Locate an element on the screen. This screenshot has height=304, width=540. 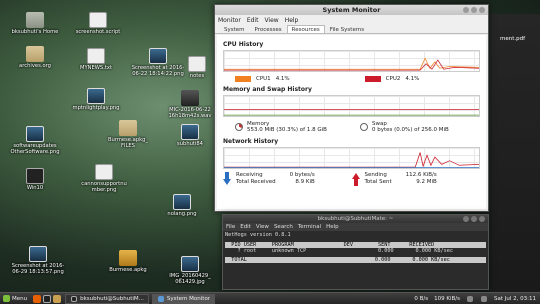
cpu-legend: CPU1 4.1% CPU2 4.1% is located at coordinates (351, 78).